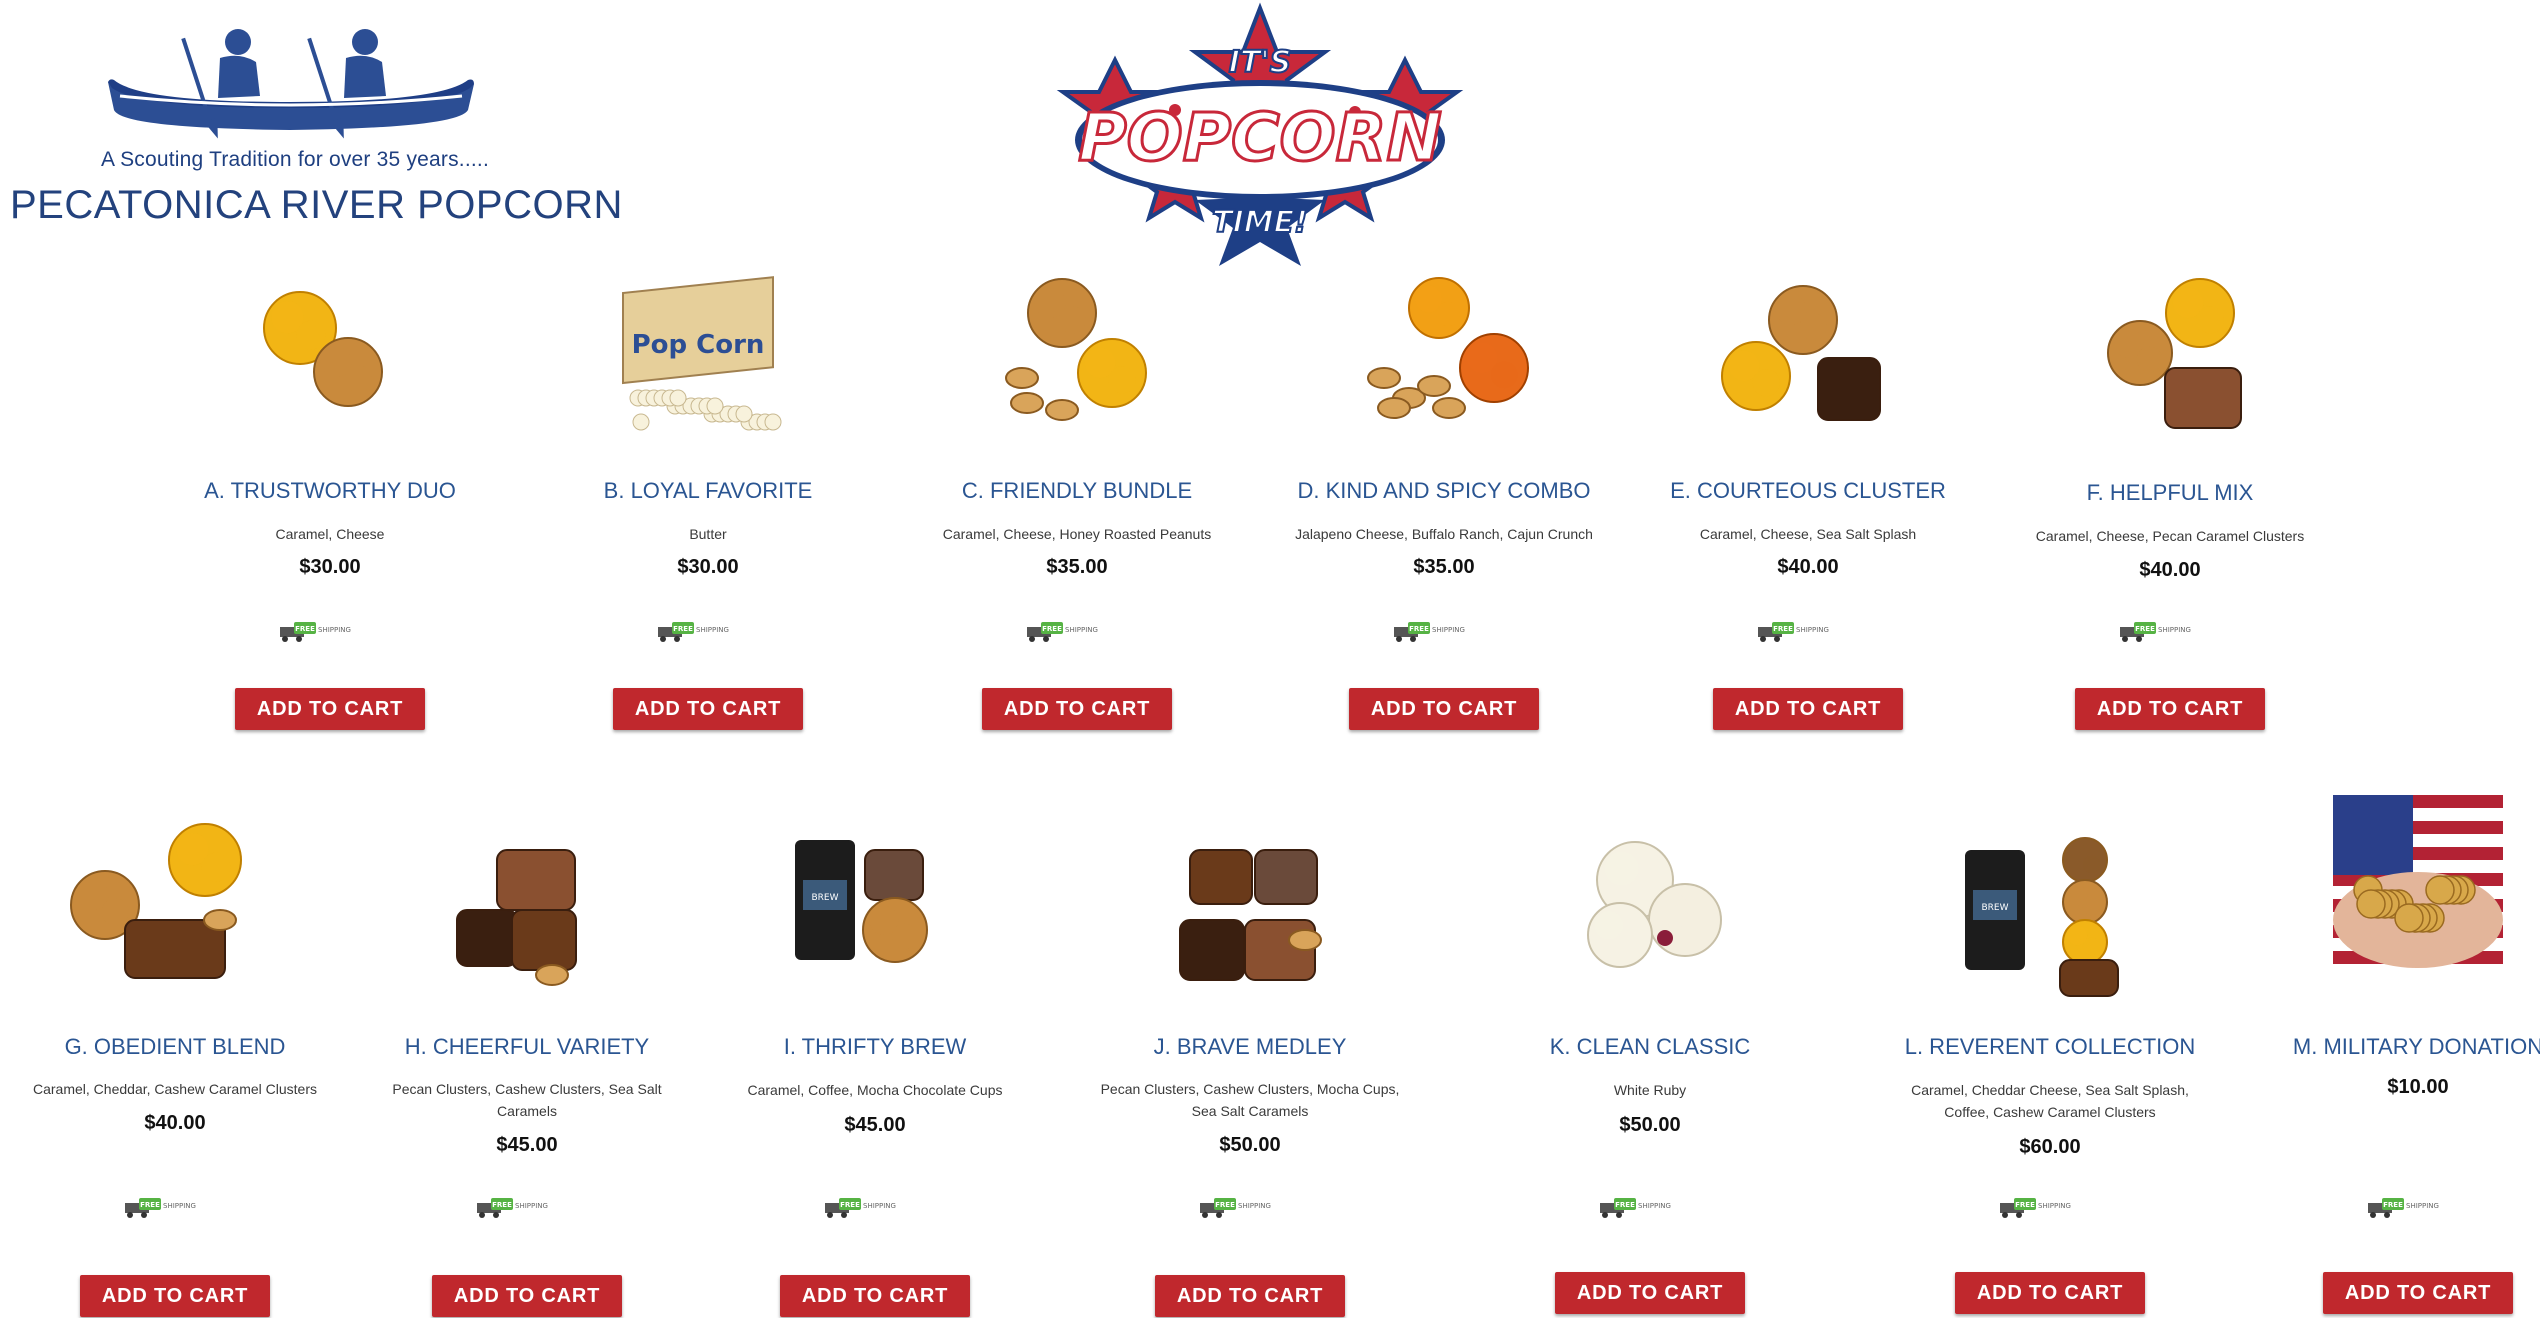 The height and width of the screenshot is (1318, 2540). What do you see at coordinates (2050, 1047) in the screenshot?
I see `product-name: L. REVERENT COLLECTION` at bounding box center [2050, 1047].